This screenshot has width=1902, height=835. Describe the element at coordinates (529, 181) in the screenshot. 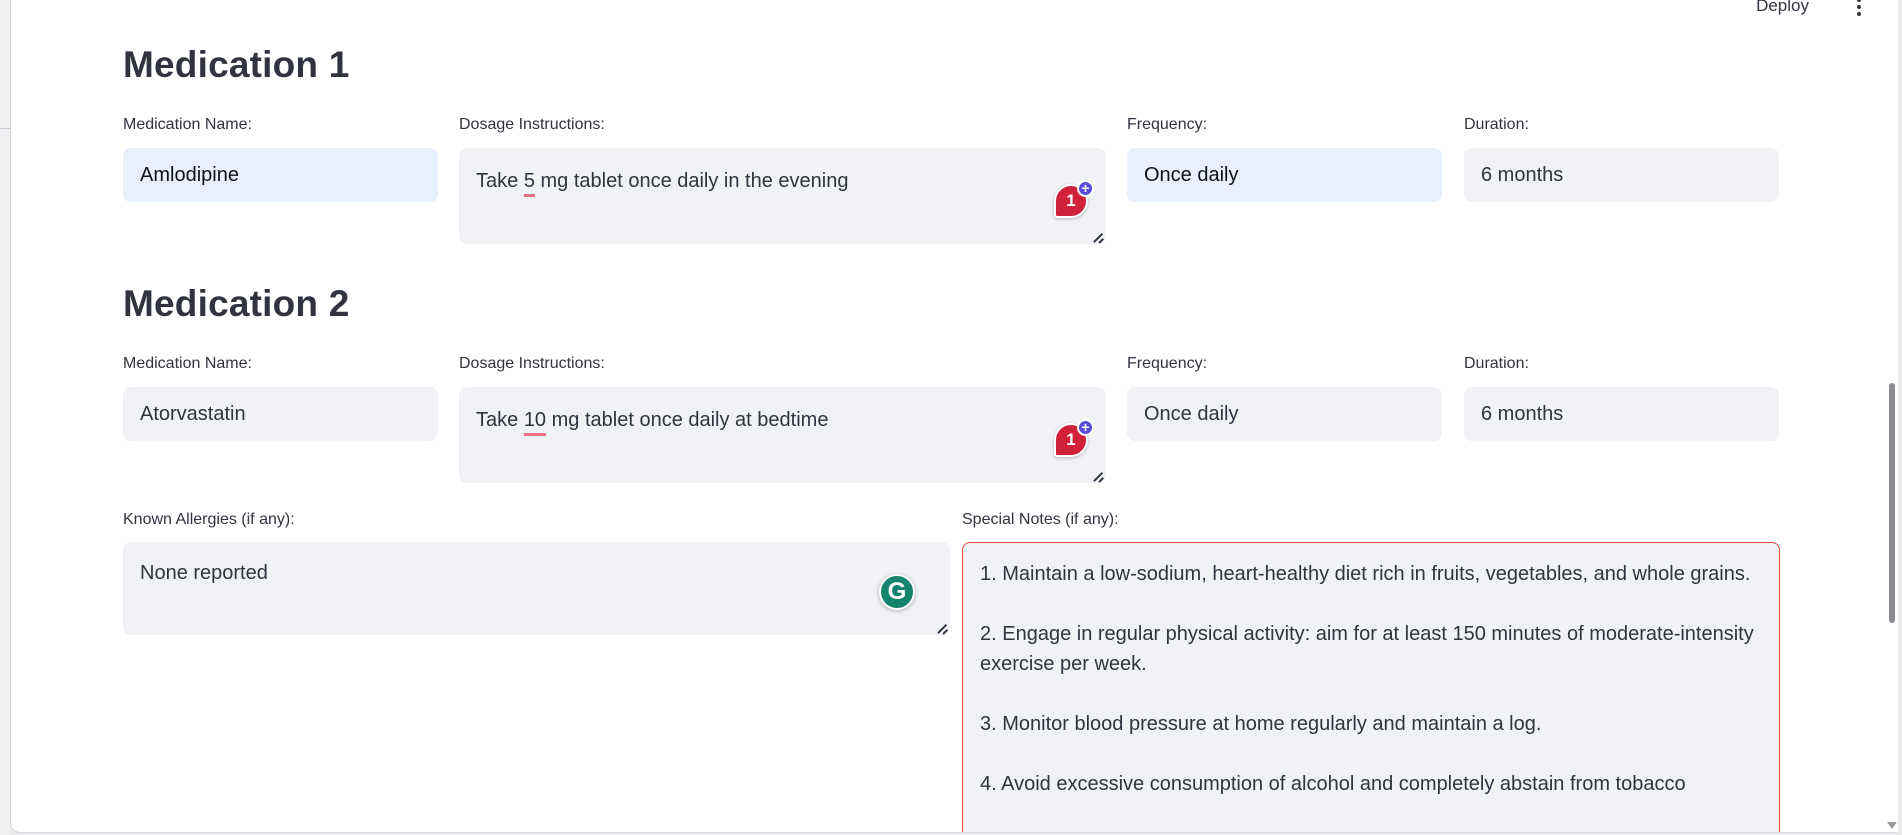

I see `dosage-flagged-word: 5` at that location.